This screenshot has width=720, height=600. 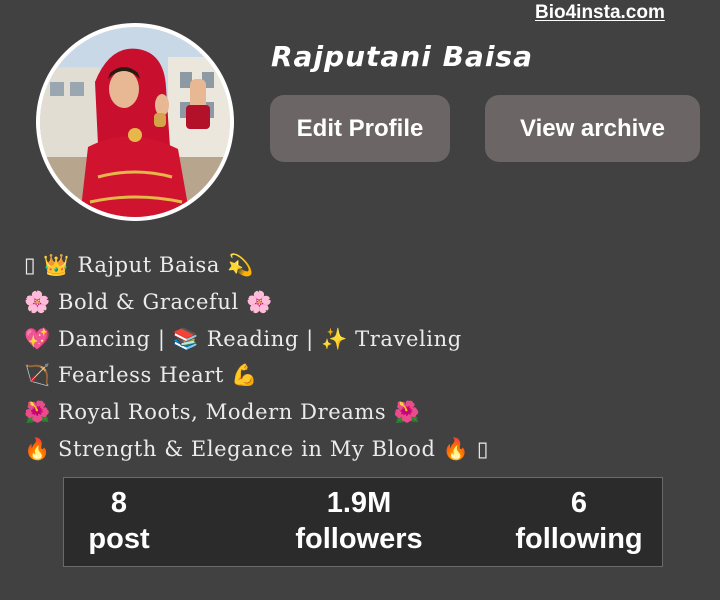 What do you see at coordinates (243, 338) in the screenshot?
I see `bio-line: 💖 Dancing | 📚 Reading | ✨ Traveling` at bounding box center [243, 338].